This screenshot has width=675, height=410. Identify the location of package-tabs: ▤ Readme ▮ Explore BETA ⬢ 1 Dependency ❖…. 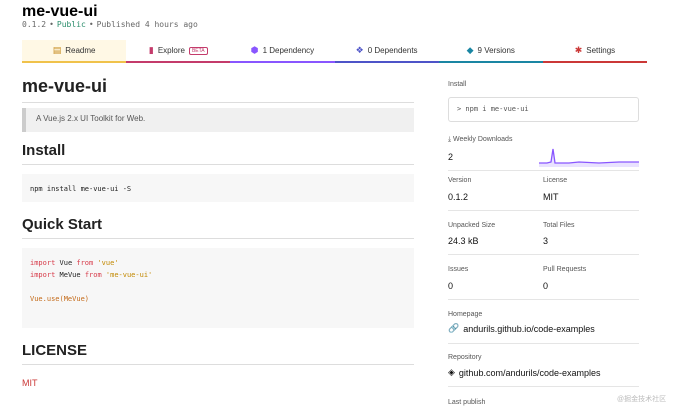
(335, 51).